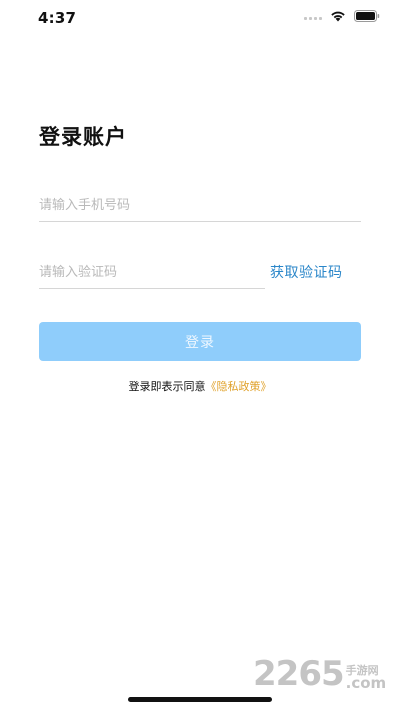 The height and width of the screenshot is (711, 400). What do you see at coordinates (299, 674) in the screenshot?
I see `watermark-number: 2265` at bounding box center [299, 674].